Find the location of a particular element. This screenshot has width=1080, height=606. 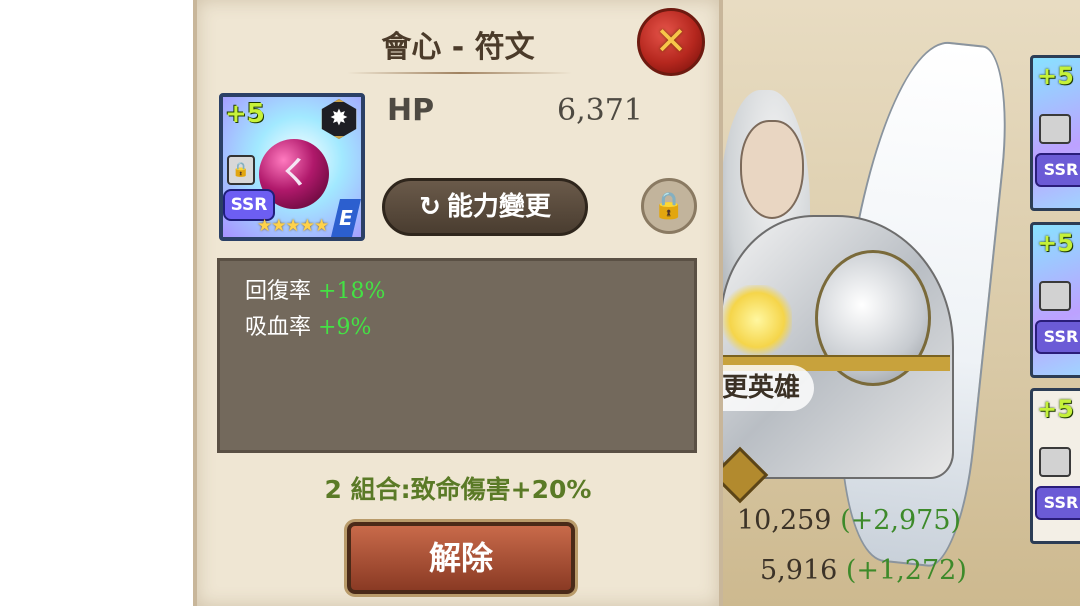

hero-face is located at coordinates (772, 169).